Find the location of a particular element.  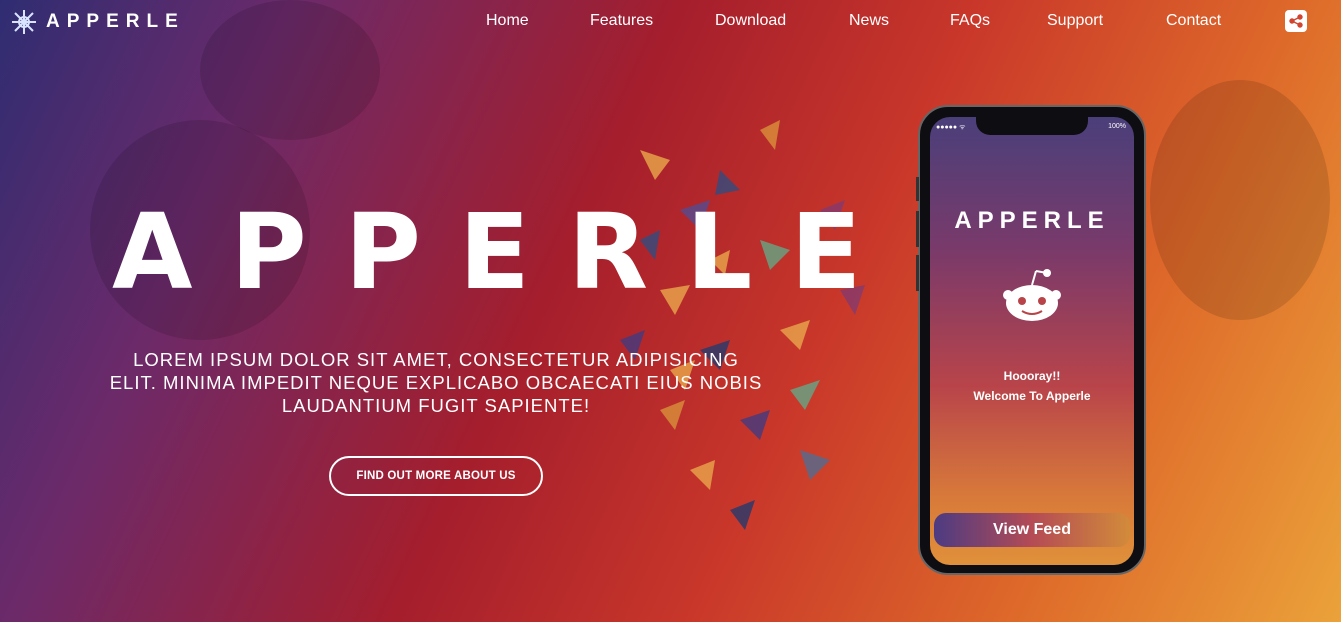

nav-faqs: FAQs is located at coordinates (970, 21).